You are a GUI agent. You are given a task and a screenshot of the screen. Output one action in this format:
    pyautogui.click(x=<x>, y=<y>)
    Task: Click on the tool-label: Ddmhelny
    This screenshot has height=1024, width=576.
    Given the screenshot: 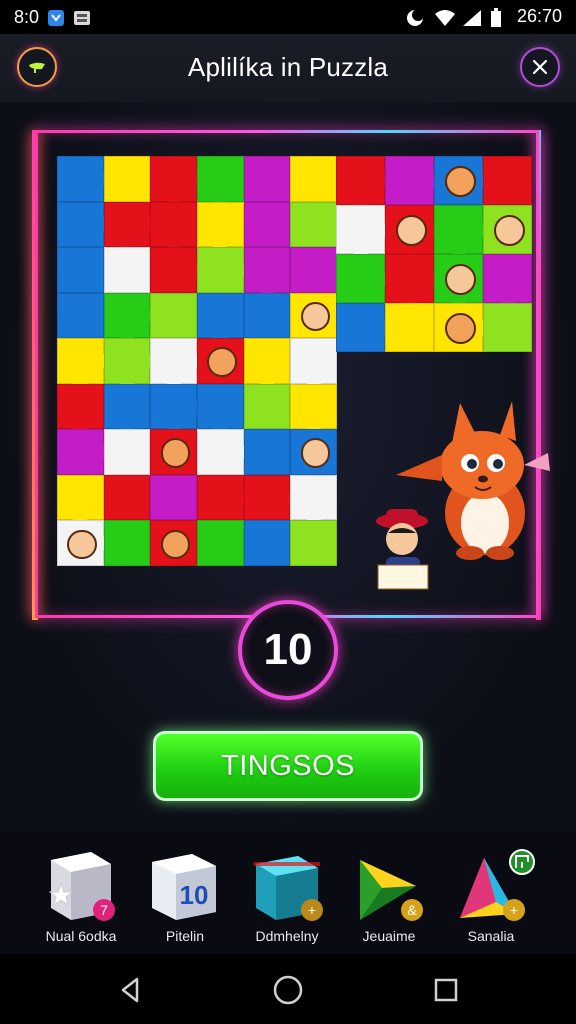 What is the action you would take?
    pyautogui.click(x=287, y=936)
    